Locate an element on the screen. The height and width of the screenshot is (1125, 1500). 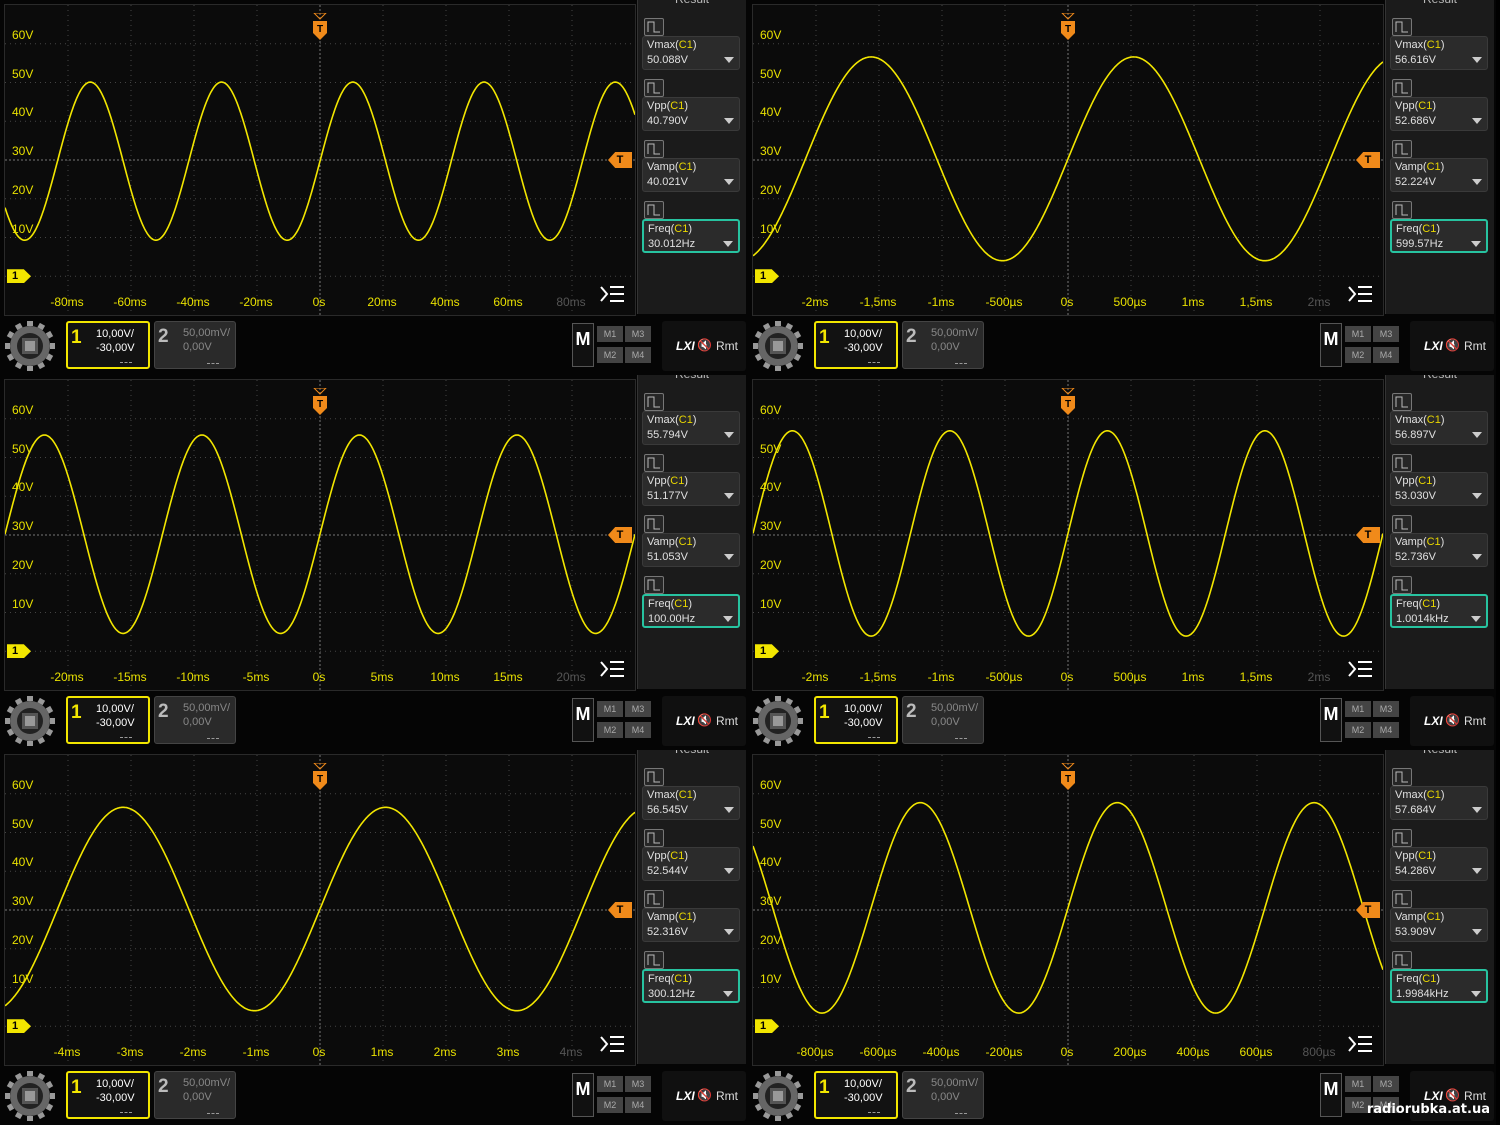
measurement-item-vmax: Vmax(C1) 56.616V is located at coordinates (1439, 45).